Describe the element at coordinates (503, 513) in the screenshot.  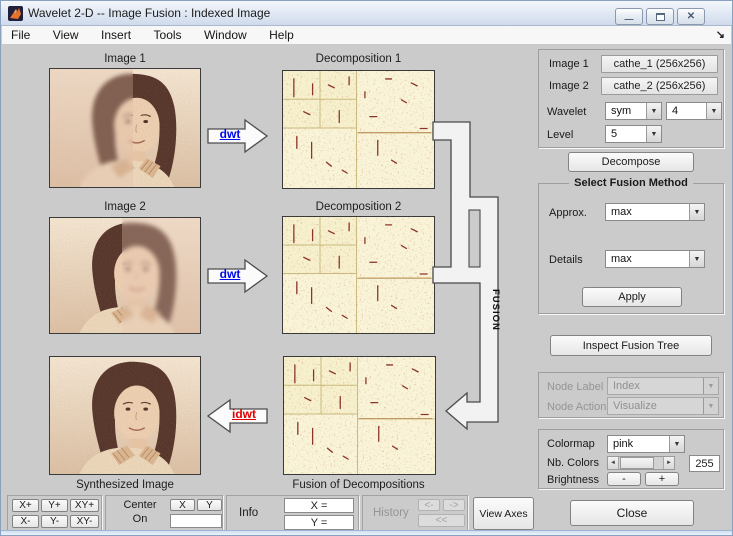
I see `view-axes-button: View Axes` at that location.